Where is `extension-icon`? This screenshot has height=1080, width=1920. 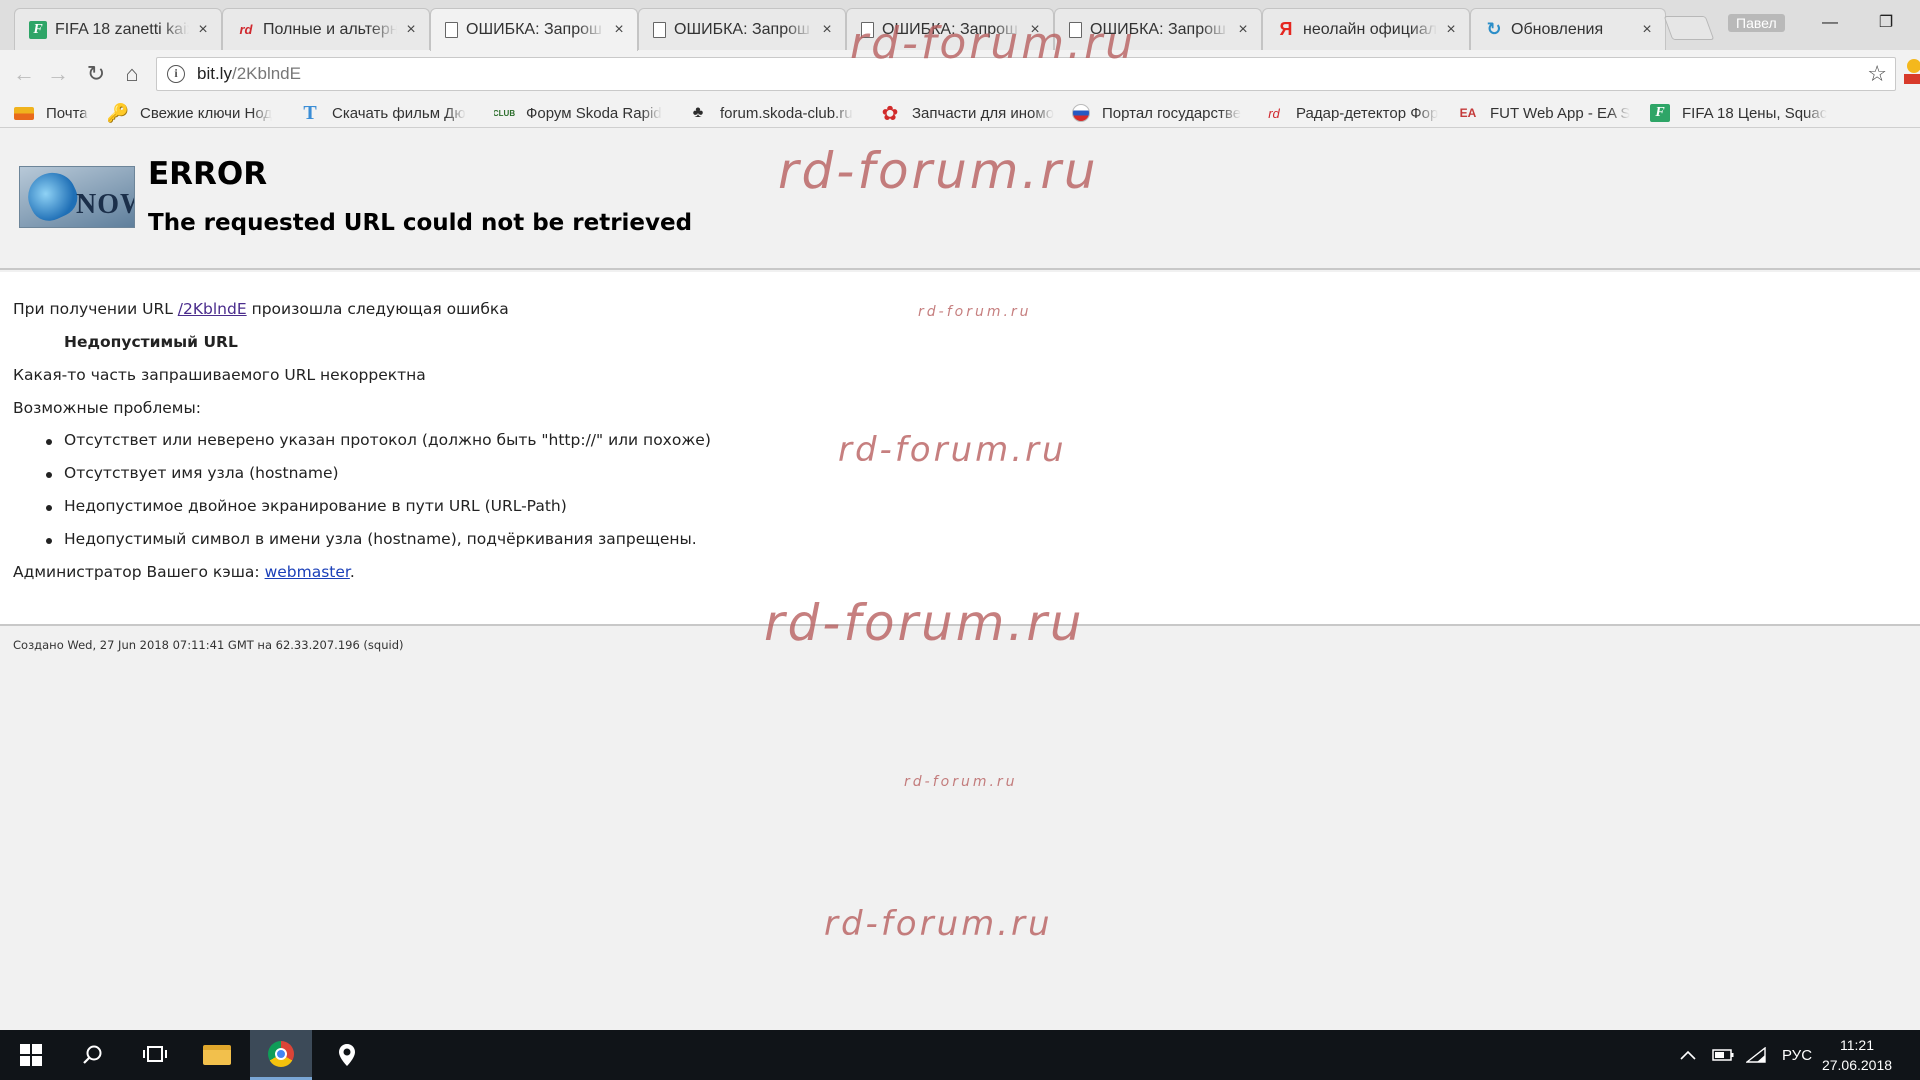 extension-icon is located at coordinates (1910, 71).